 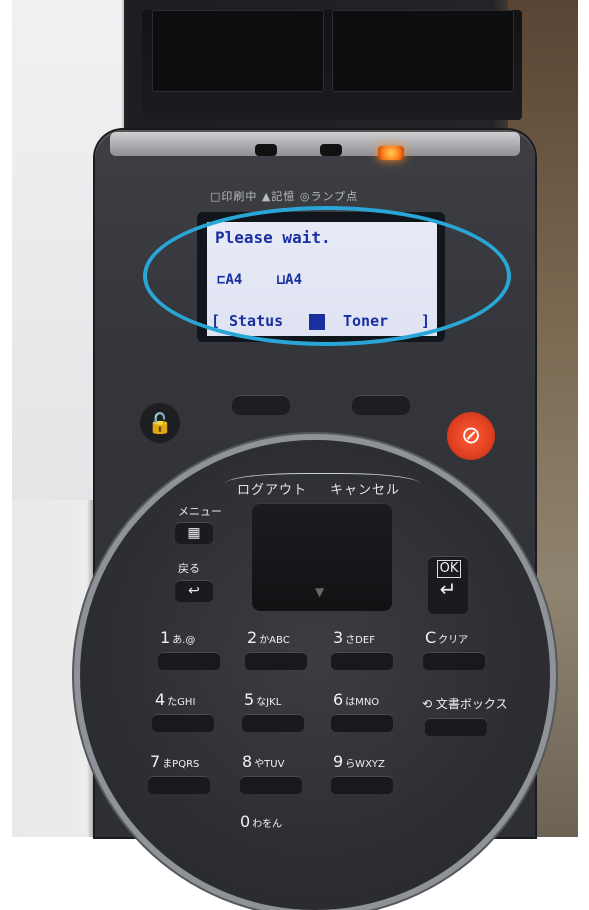 I want to click on key-2-digit: 2, so click(x=252, y=637).